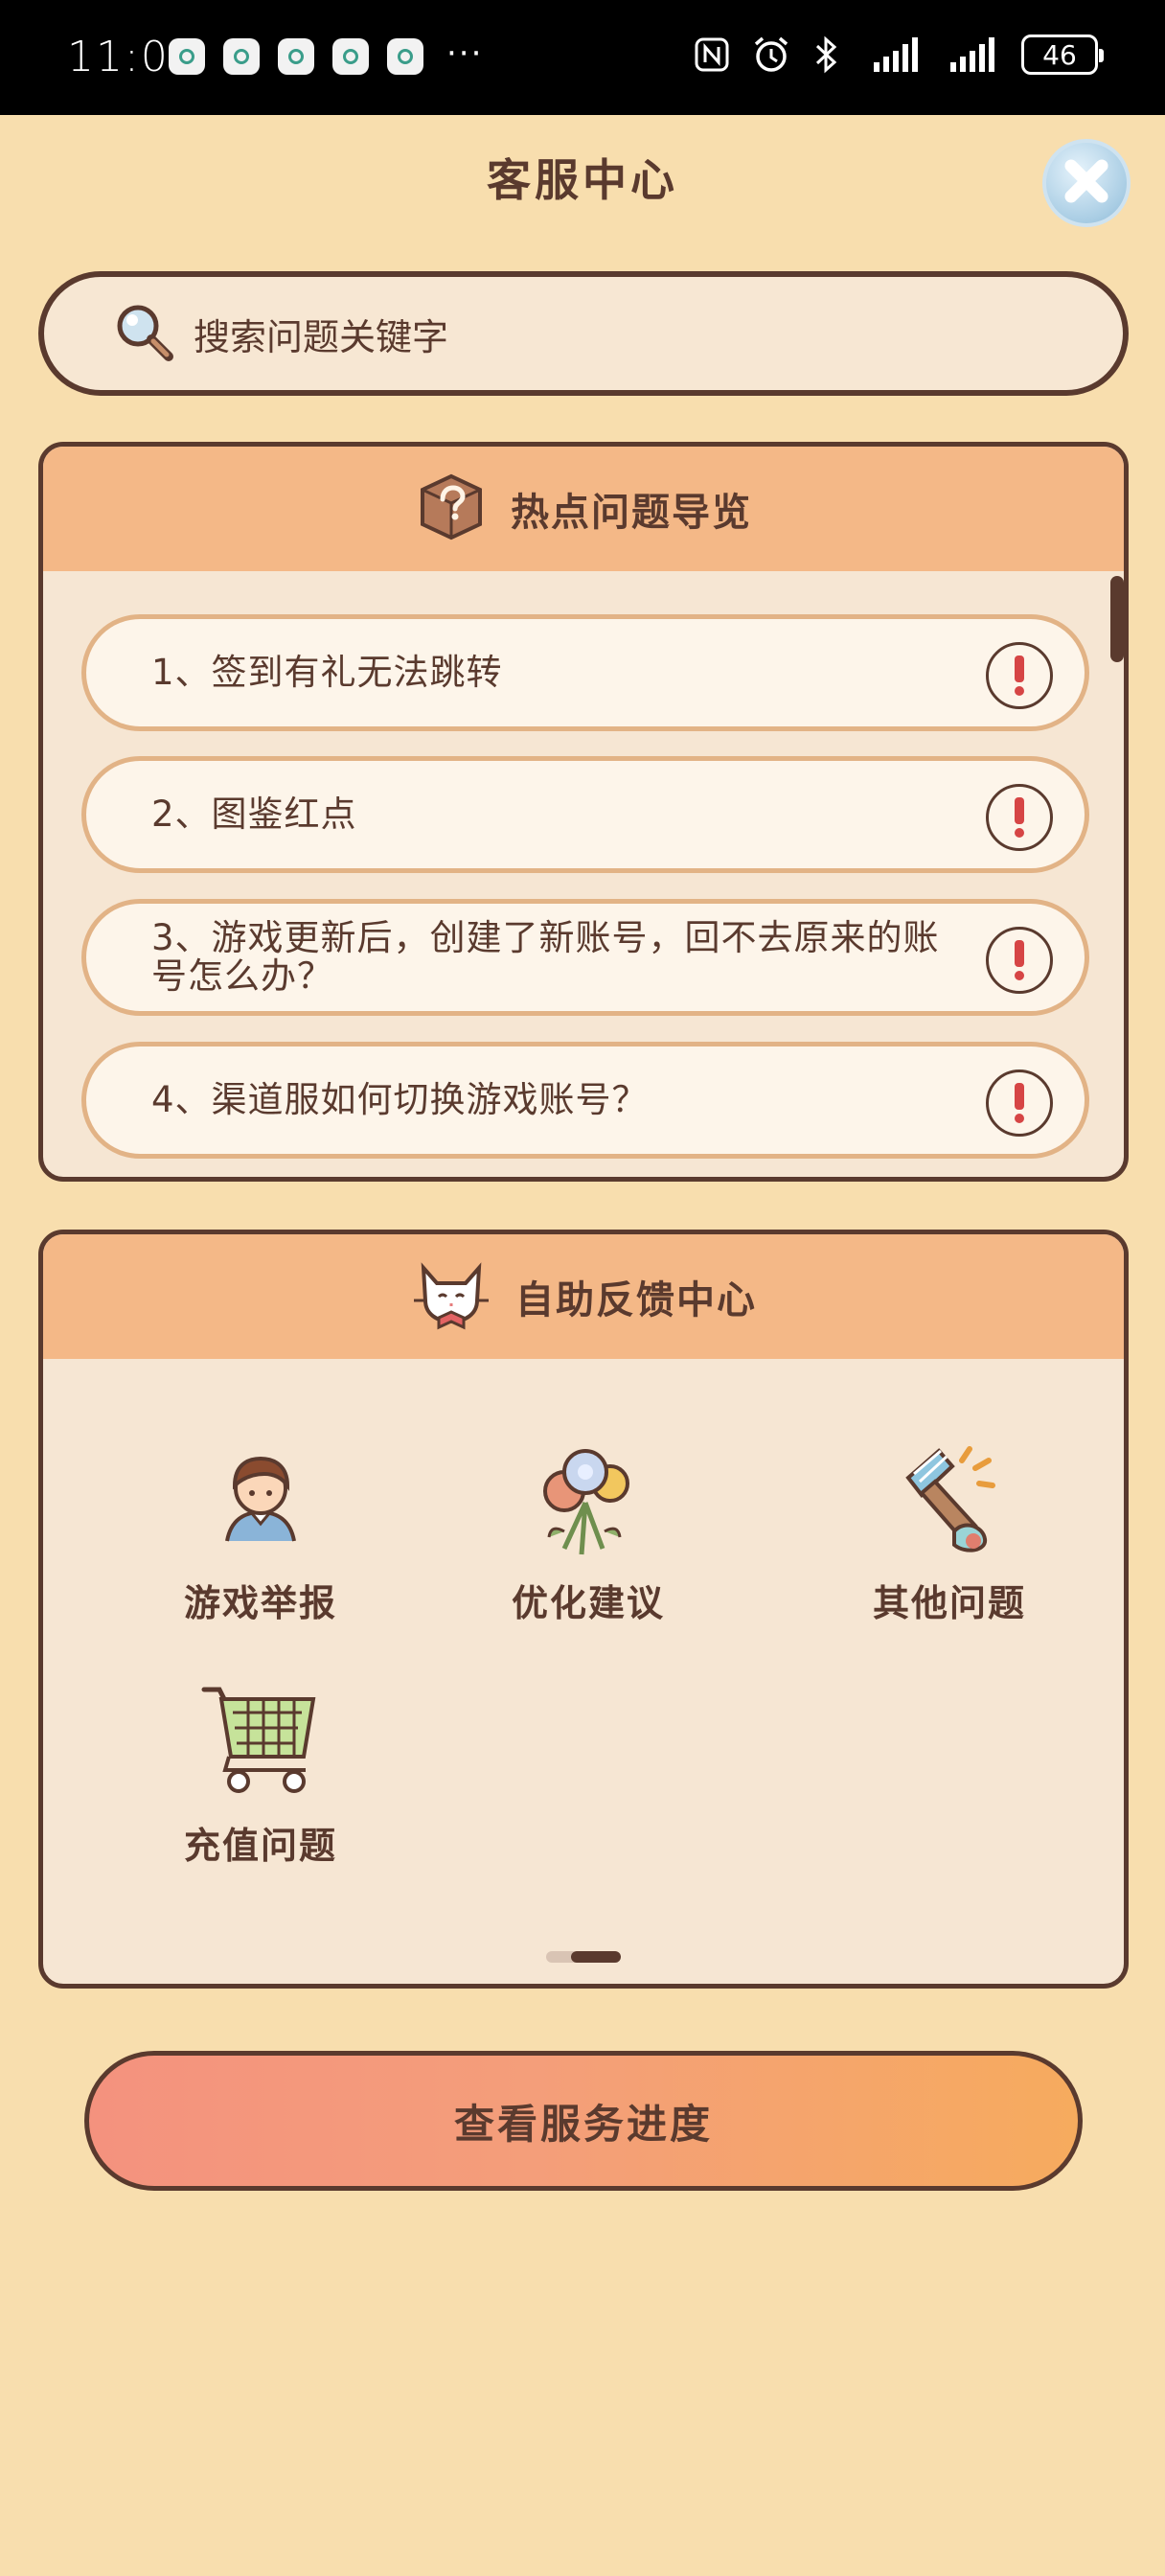 This screenshot has height=2576, width=1165. I want to click on faq-item: 3、游戏更新后，创建了新账号，回不去原来的账号怎么办？, so click(585, 957).